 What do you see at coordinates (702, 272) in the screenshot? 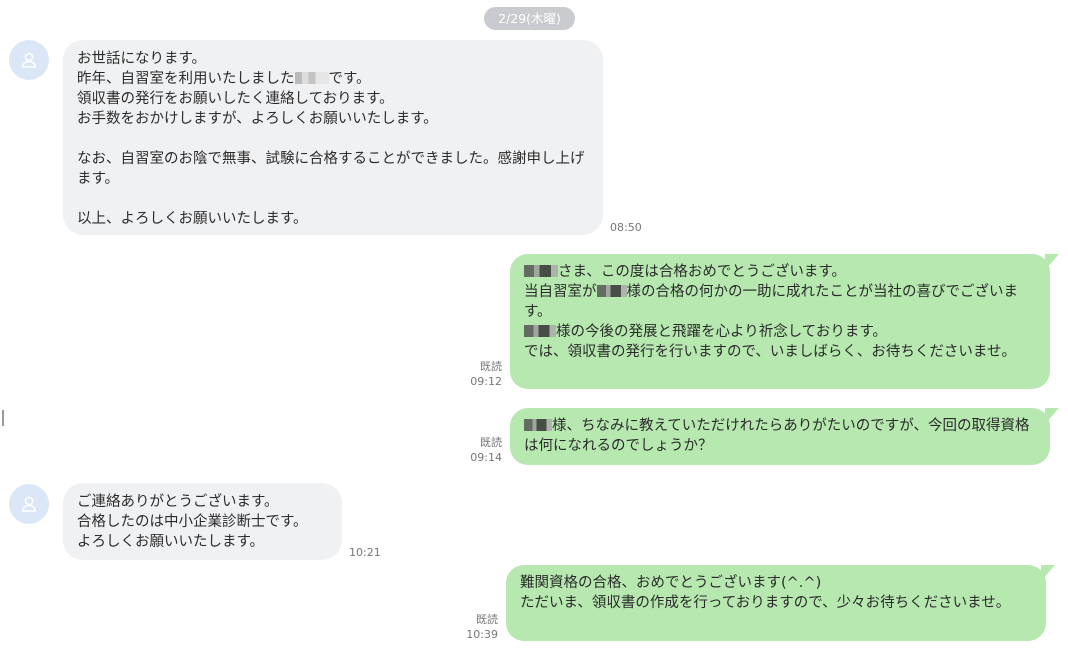
I see `message-text: さま、この度は合格おめでとうございます。` at bounding box center [702, 272].